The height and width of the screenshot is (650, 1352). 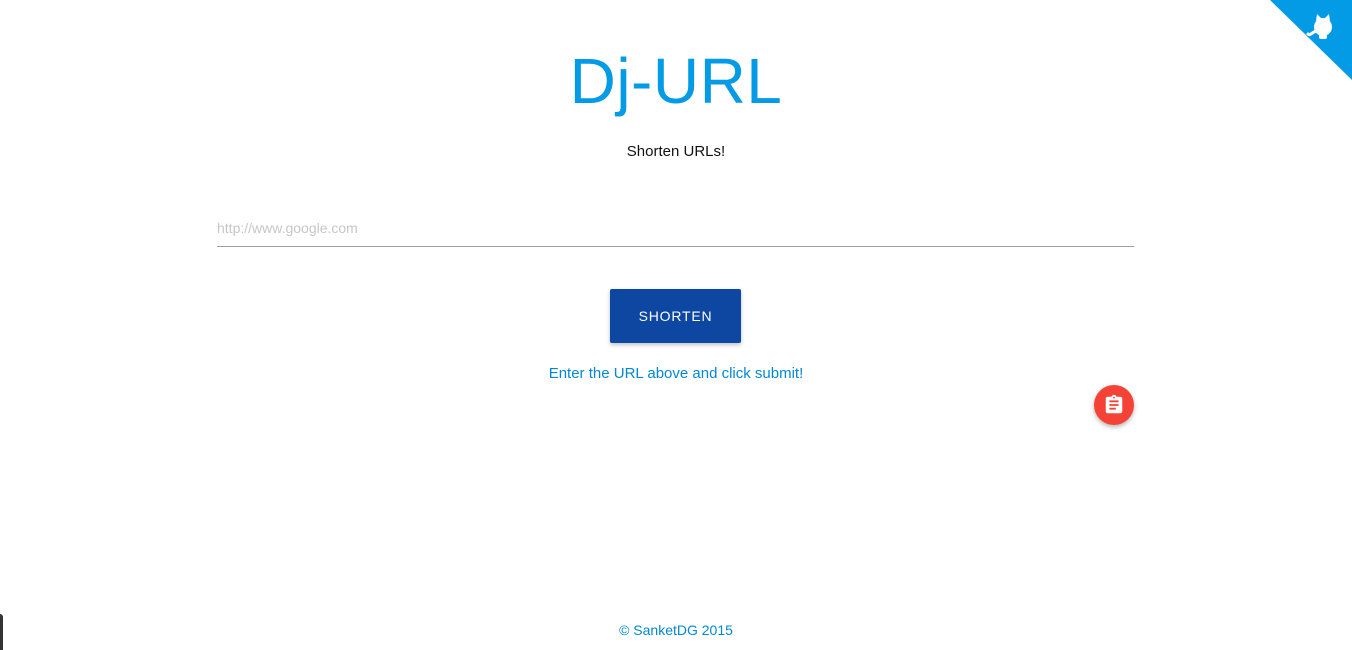 I want to click on clipboard-icon, so click(x=1114, y=404).